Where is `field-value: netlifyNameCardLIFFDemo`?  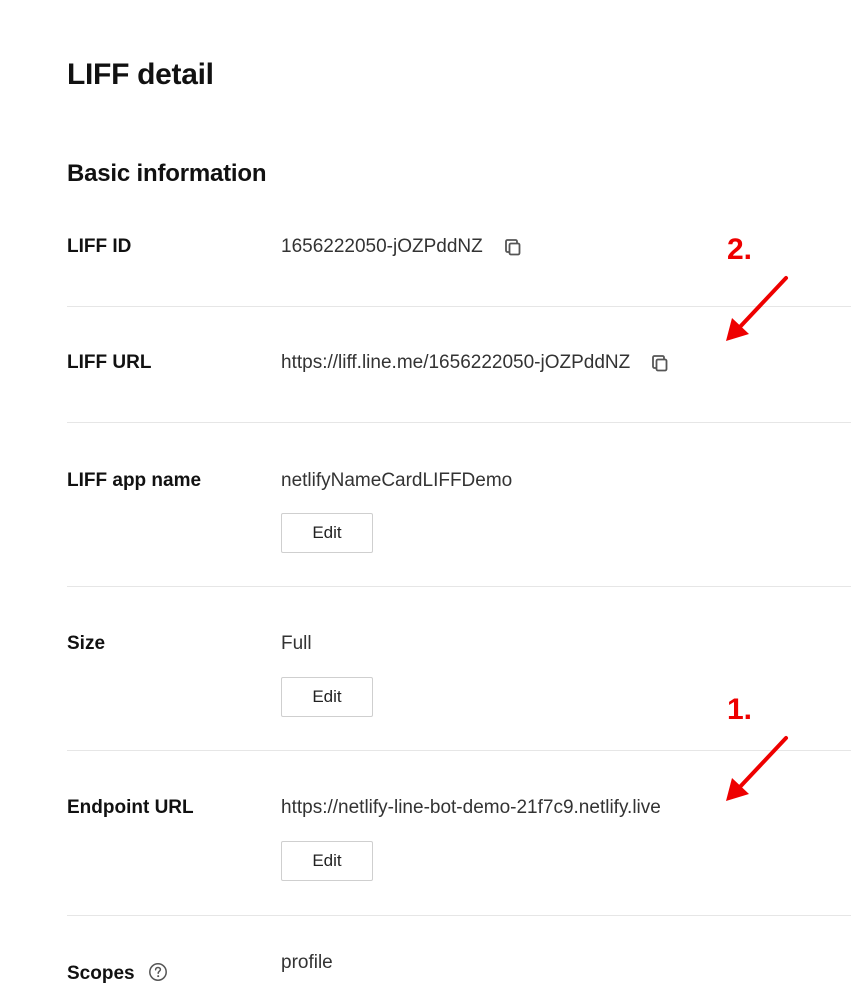
field-value: netlifyNameCardLIFFDemo is located at coordinates (396, 481).